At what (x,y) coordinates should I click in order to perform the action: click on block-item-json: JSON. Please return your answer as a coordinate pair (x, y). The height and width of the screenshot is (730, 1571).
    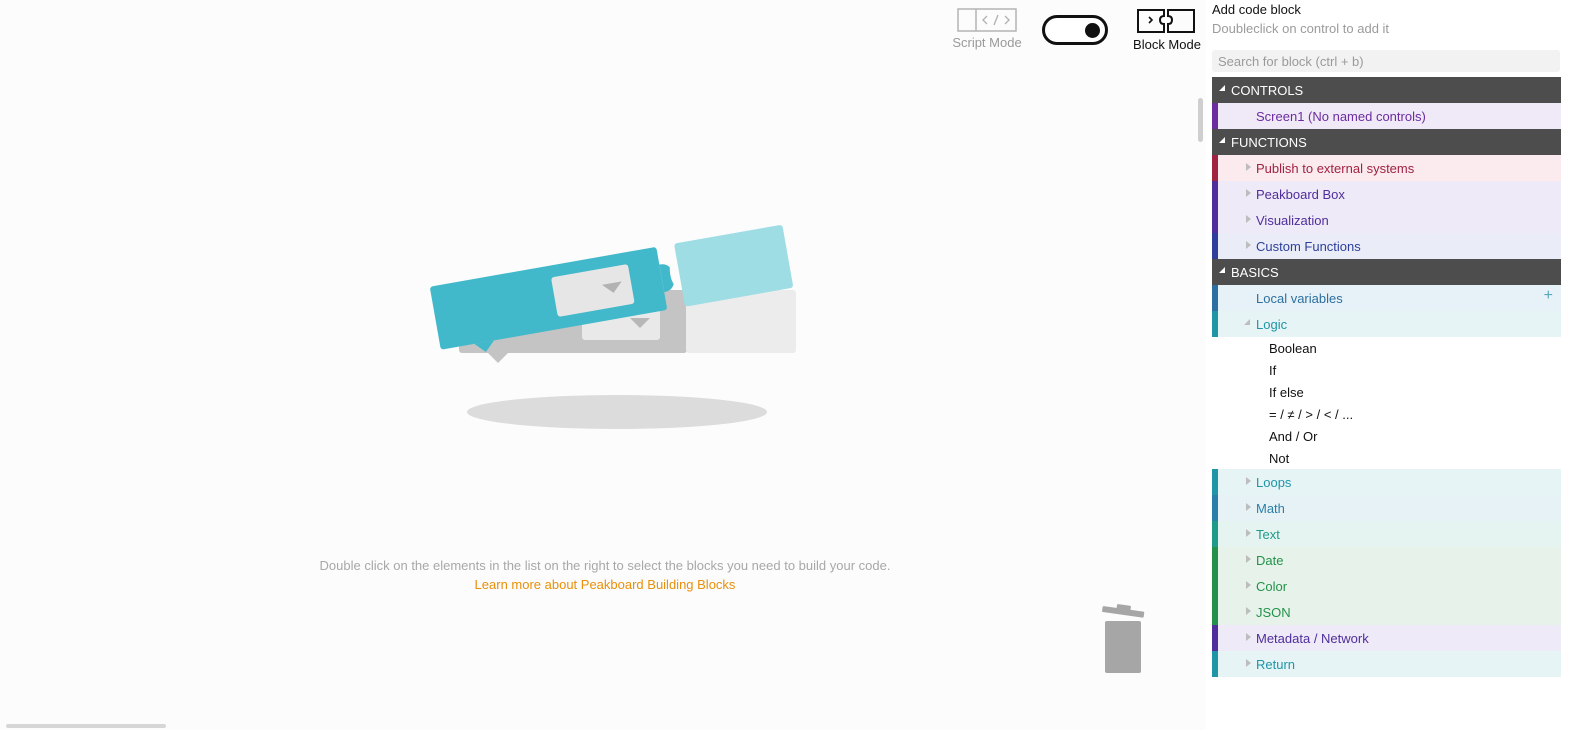
    Looking at the image, I should click on (1386, 612).